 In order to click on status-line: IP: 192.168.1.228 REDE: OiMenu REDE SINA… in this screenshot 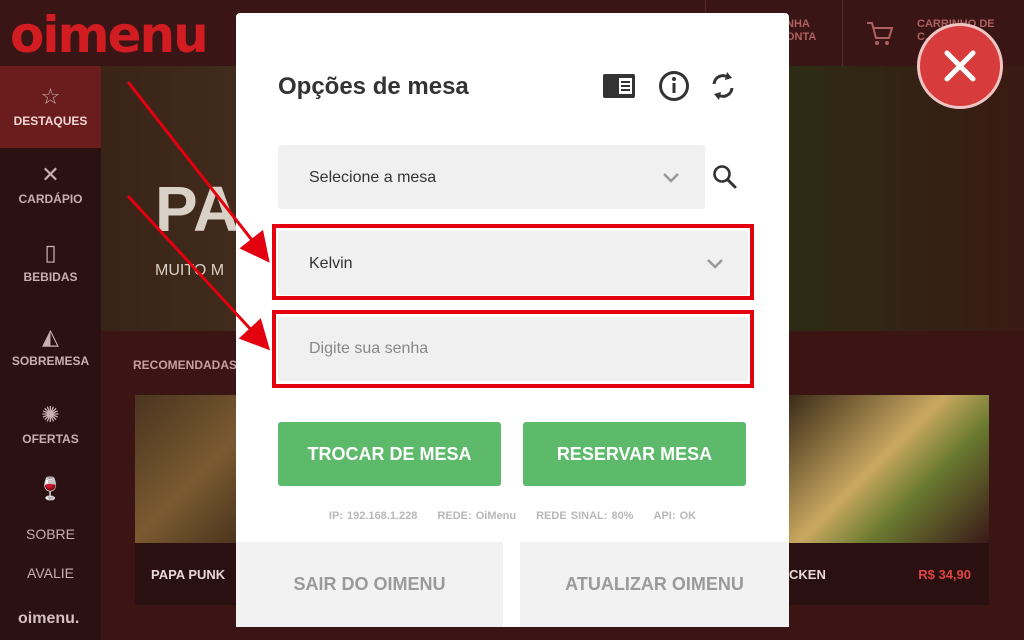, I will do `click(512, 516)`.